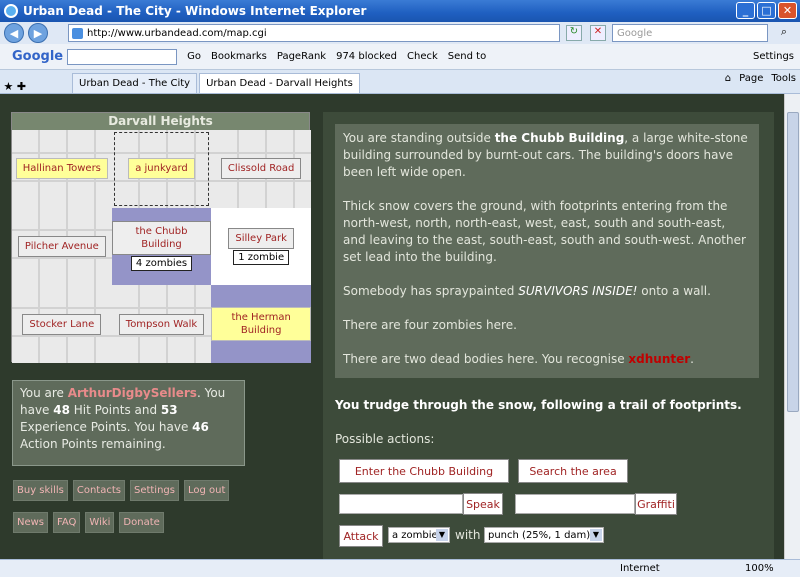 The height and width of the screenshot is (577, 800). Describe the element at coordinates (415, 535) in the screenshot. I see `target-value: a zombie` at that location.